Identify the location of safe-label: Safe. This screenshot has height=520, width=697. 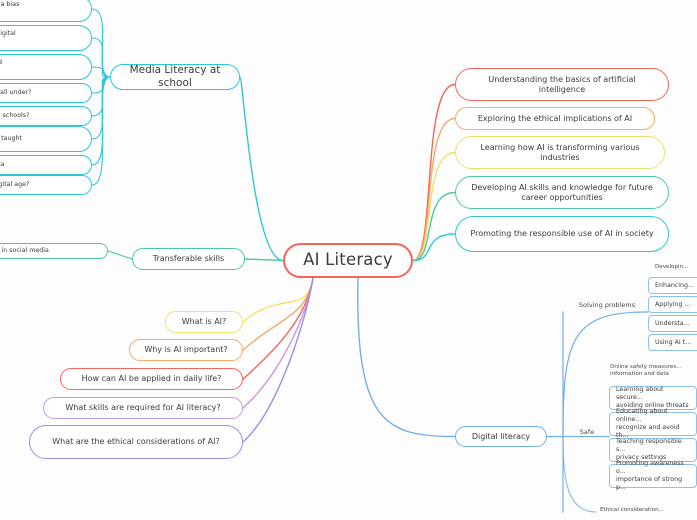
(587, 432).